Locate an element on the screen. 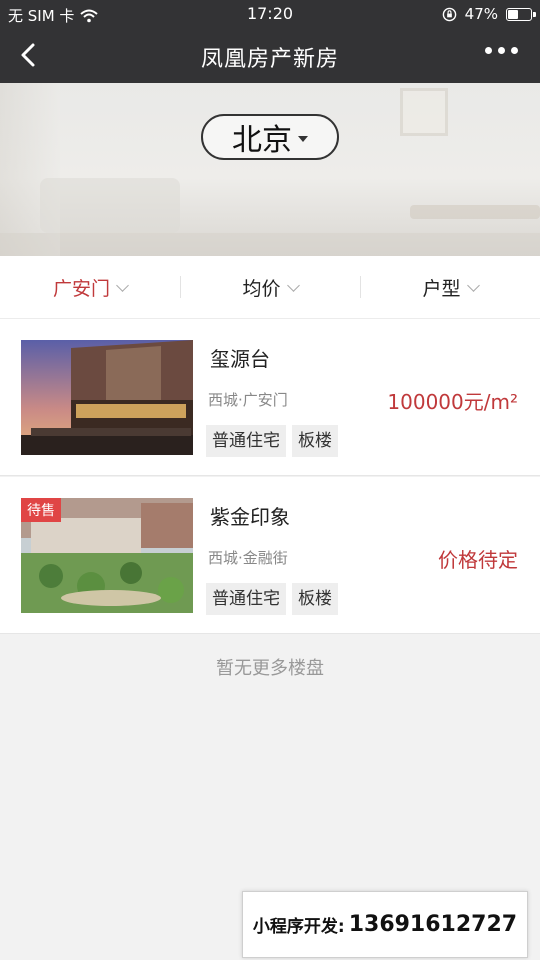  hero-decor-table is located at coordinates (475, 212).